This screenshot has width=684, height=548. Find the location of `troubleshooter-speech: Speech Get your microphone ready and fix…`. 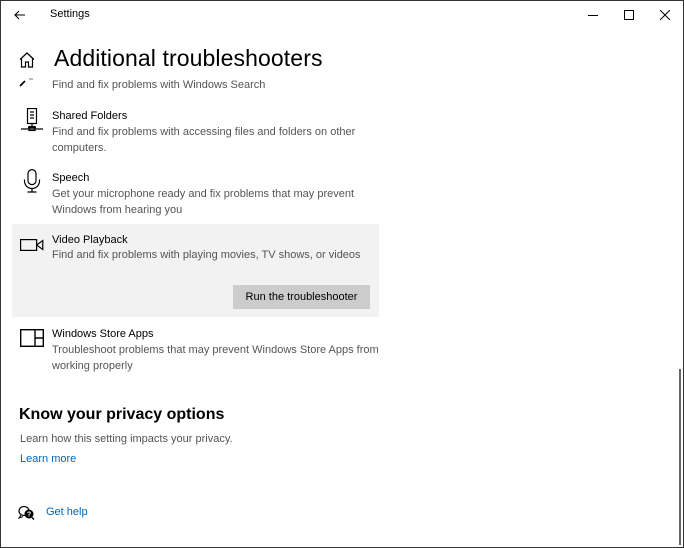

troubleshooter-speech: Speech Get your microphone ready and fix… is located at coordinates (195, 195).